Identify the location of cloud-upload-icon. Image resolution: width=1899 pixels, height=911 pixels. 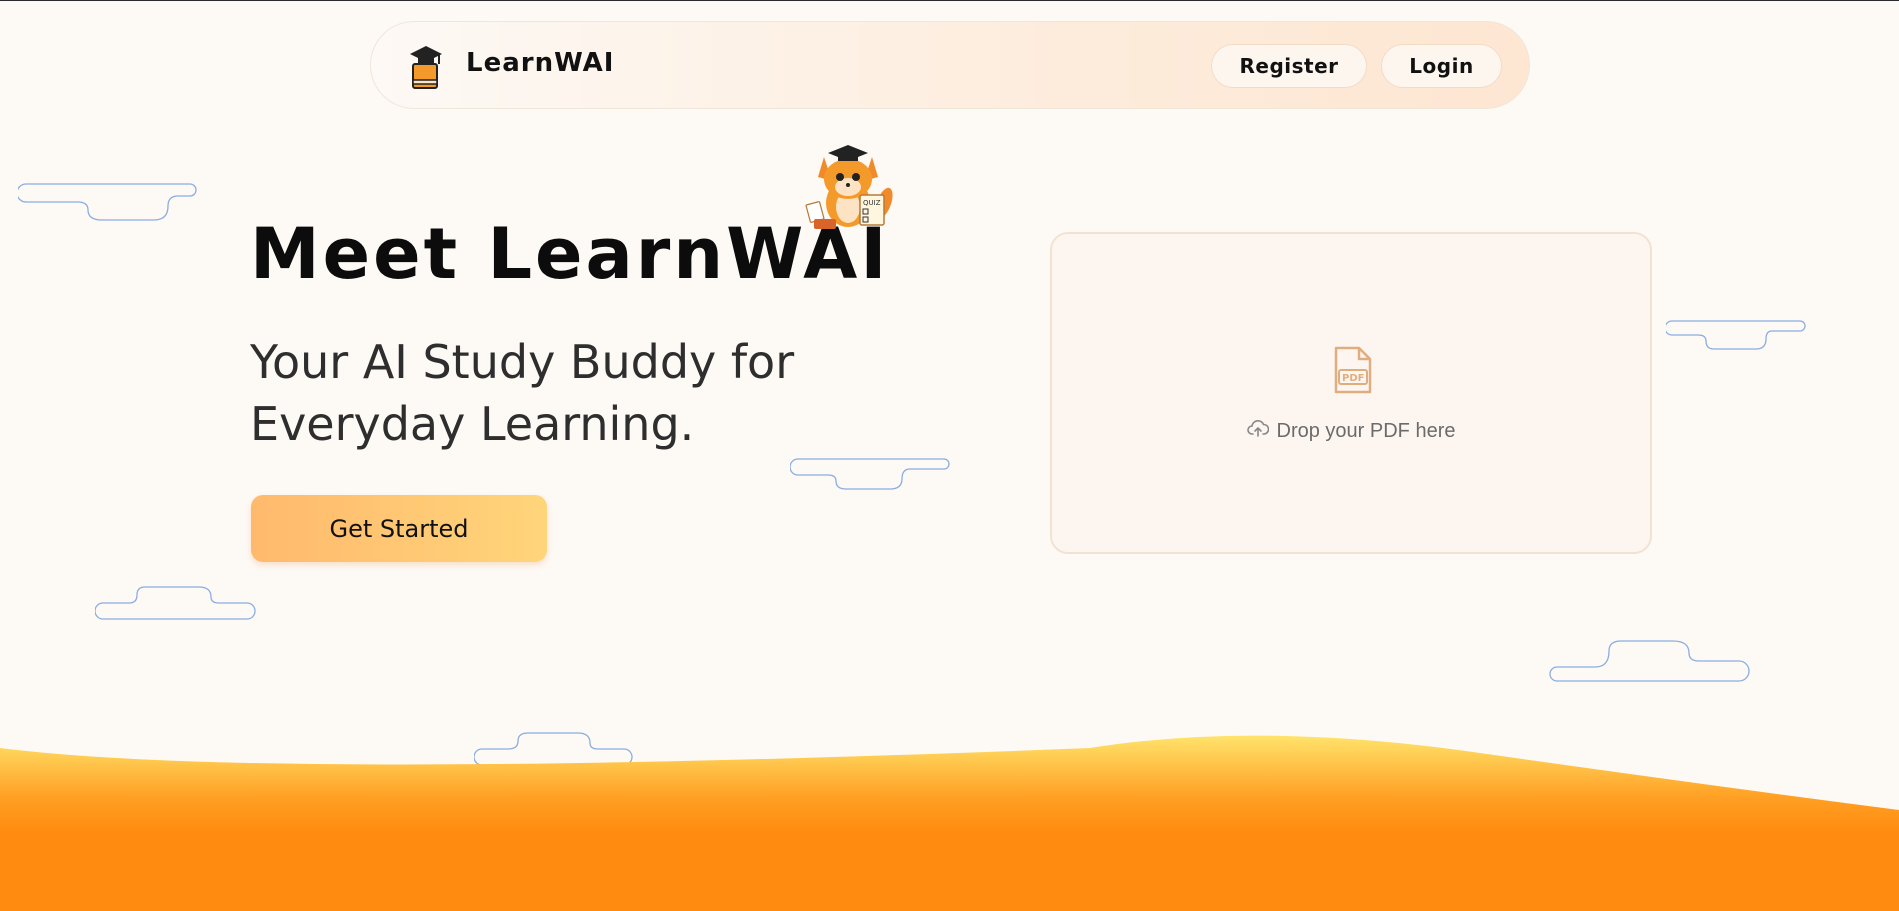
(1257, 431).